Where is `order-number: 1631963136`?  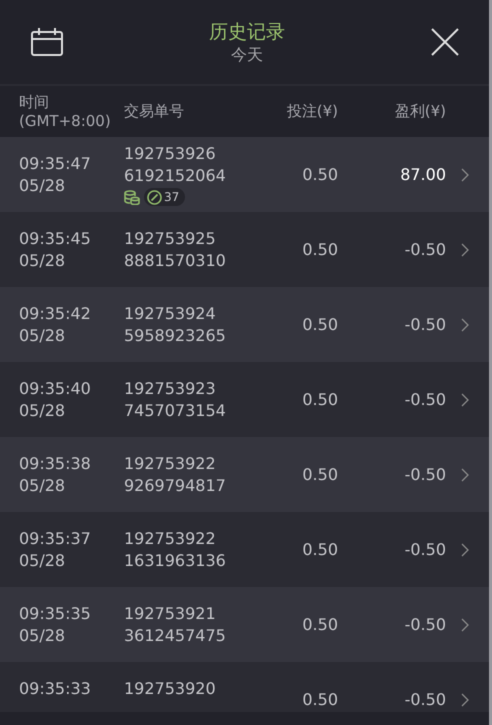 order-number: 1631963136 is located at coordinates (175, 561).